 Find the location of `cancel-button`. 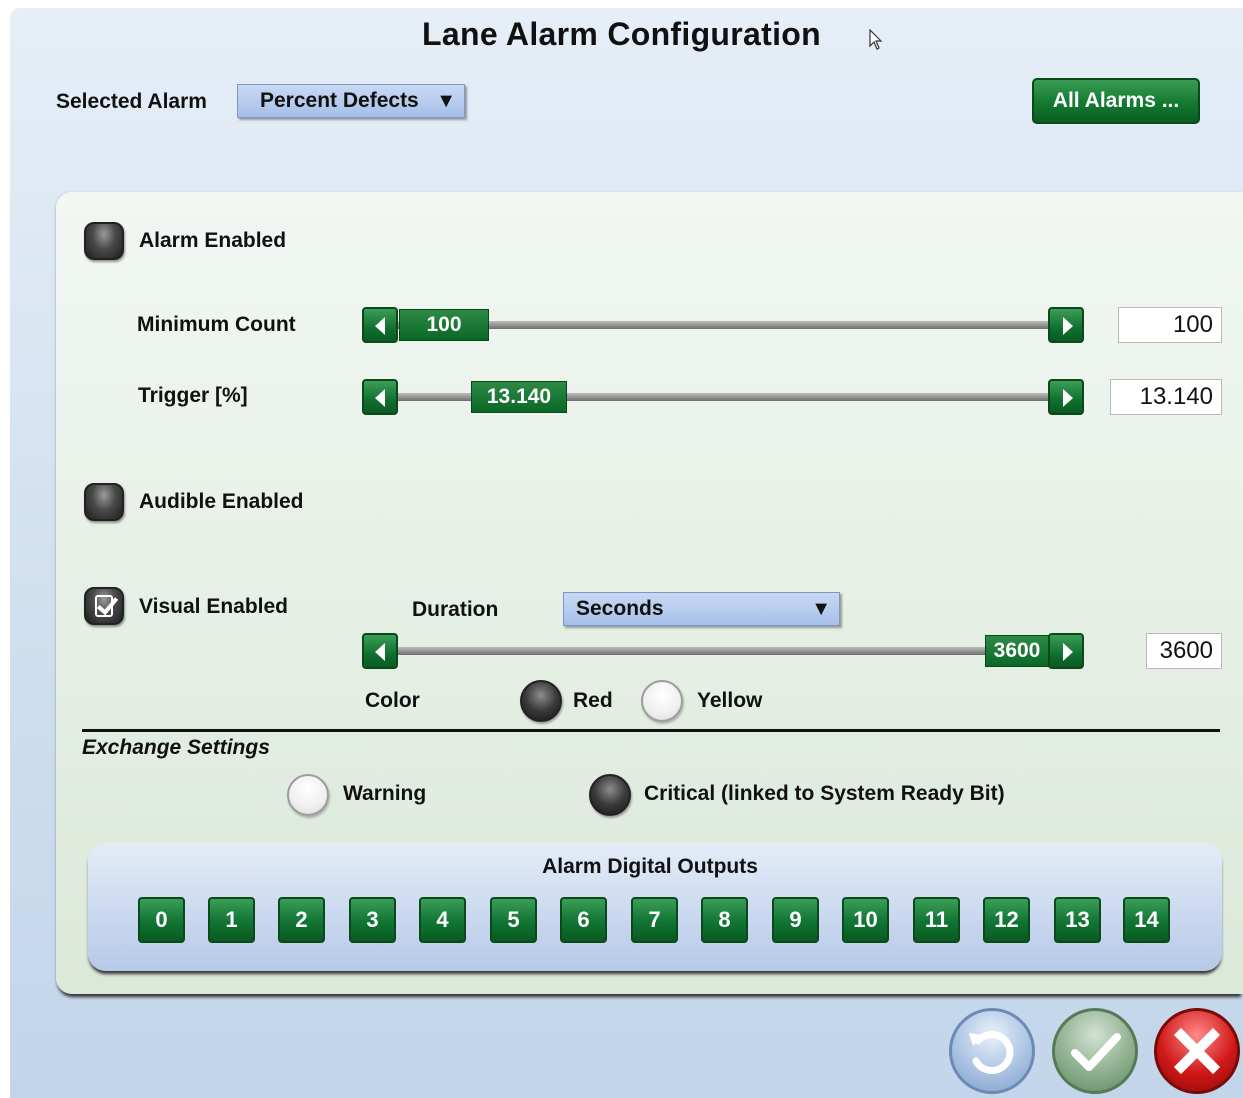

cancel-button is located at coordinates (1197, 1051).